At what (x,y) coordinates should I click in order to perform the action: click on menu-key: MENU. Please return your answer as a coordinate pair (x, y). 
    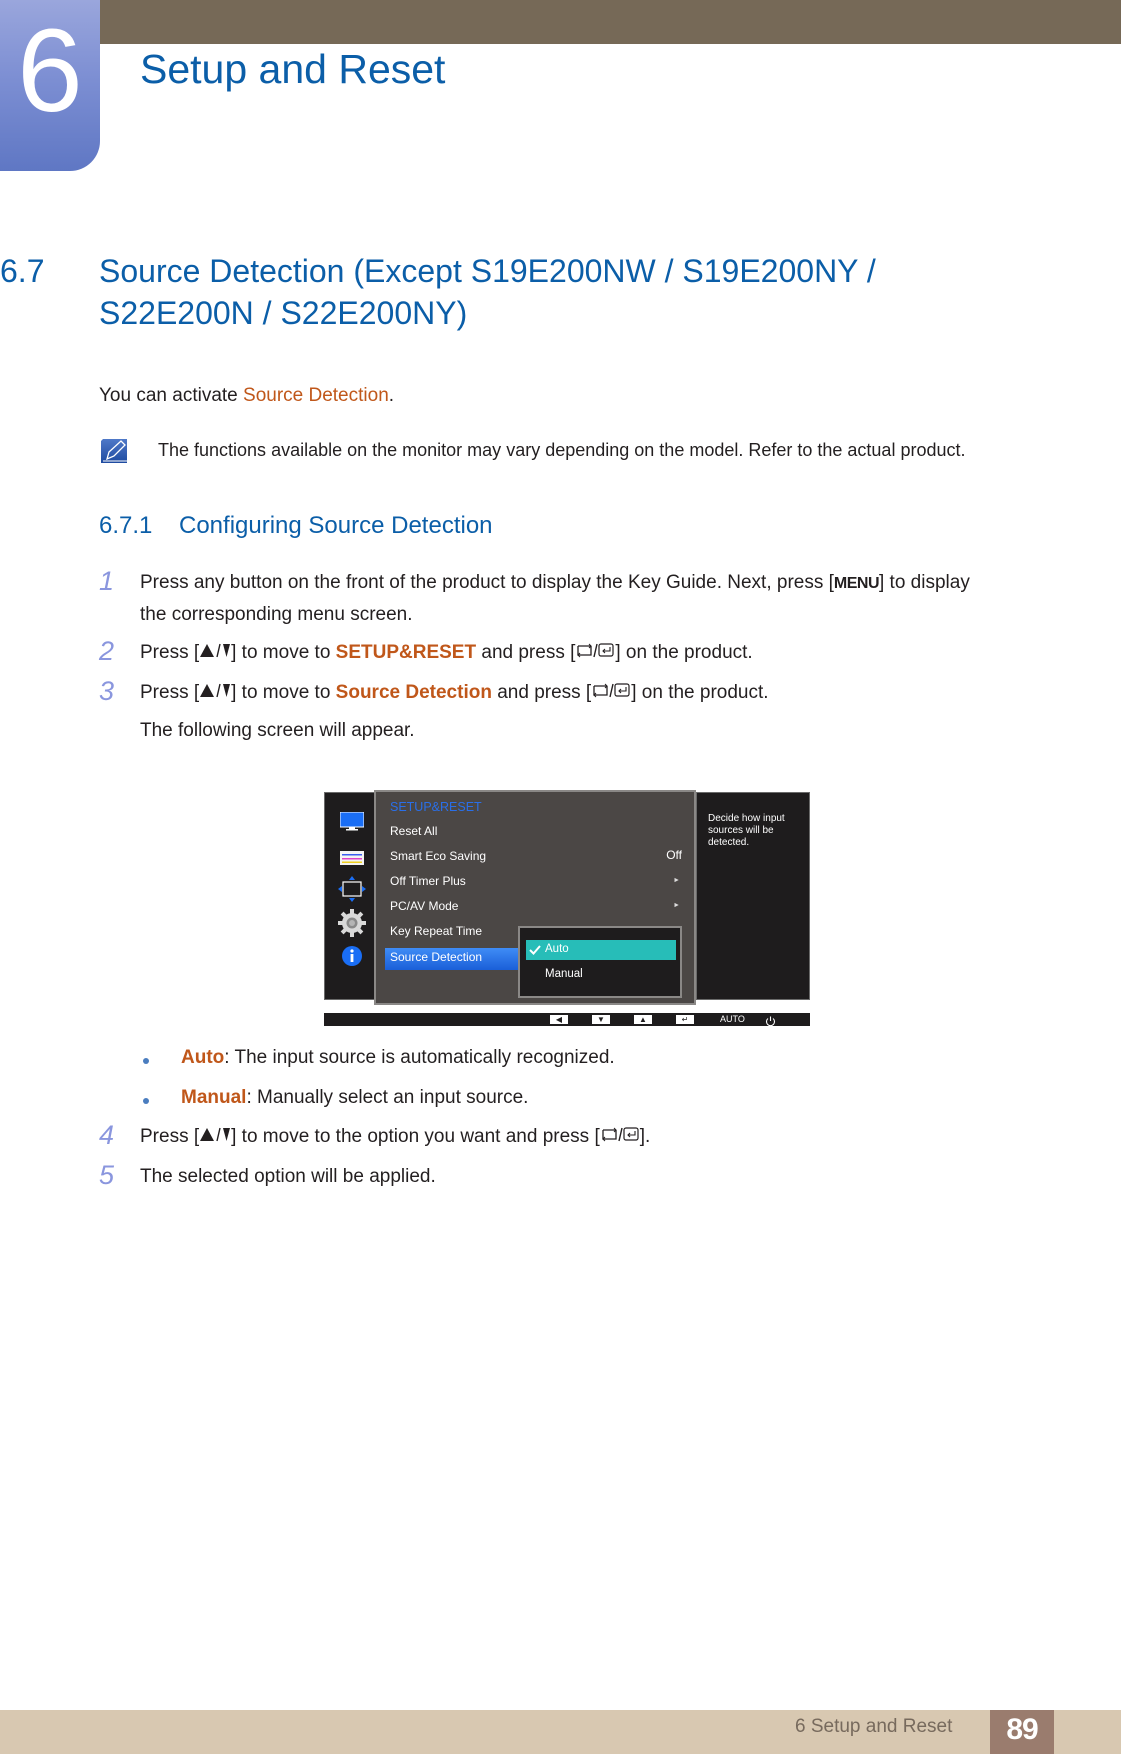
    Looking at the image, I should click on (856, 583).